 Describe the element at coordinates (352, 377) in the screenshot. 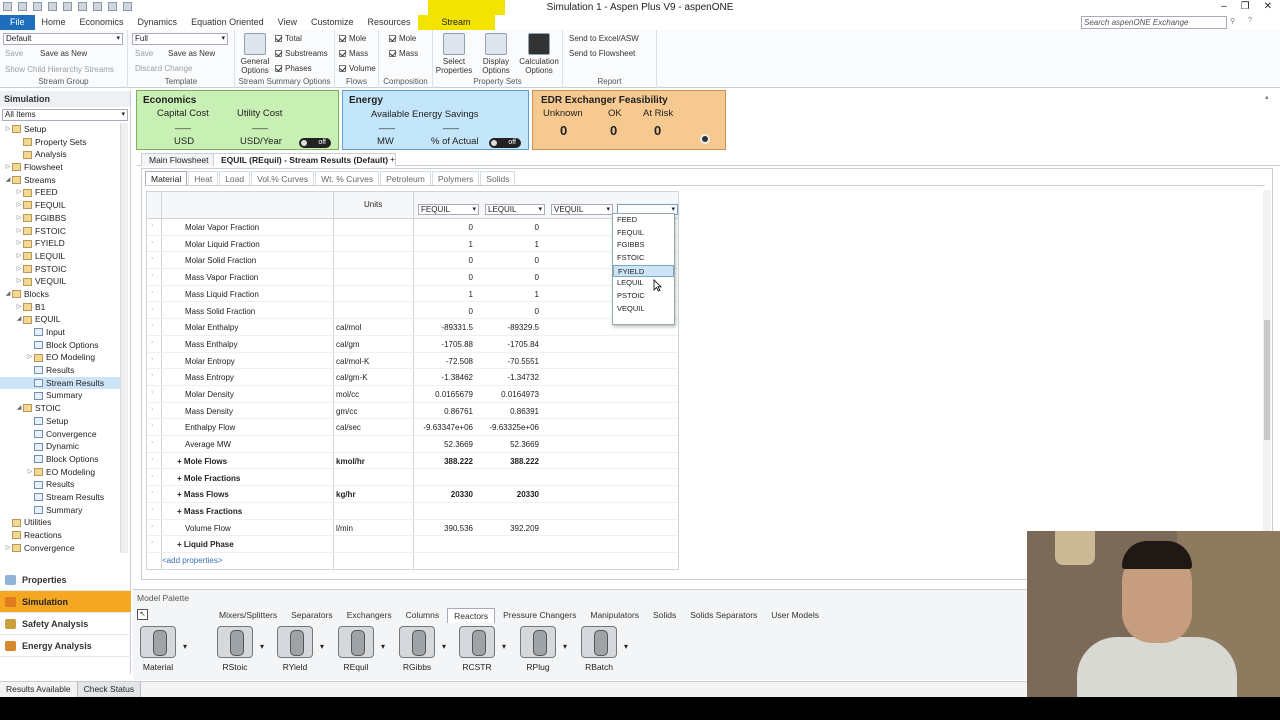

I see `property-units: cal/gm-K` at that location.